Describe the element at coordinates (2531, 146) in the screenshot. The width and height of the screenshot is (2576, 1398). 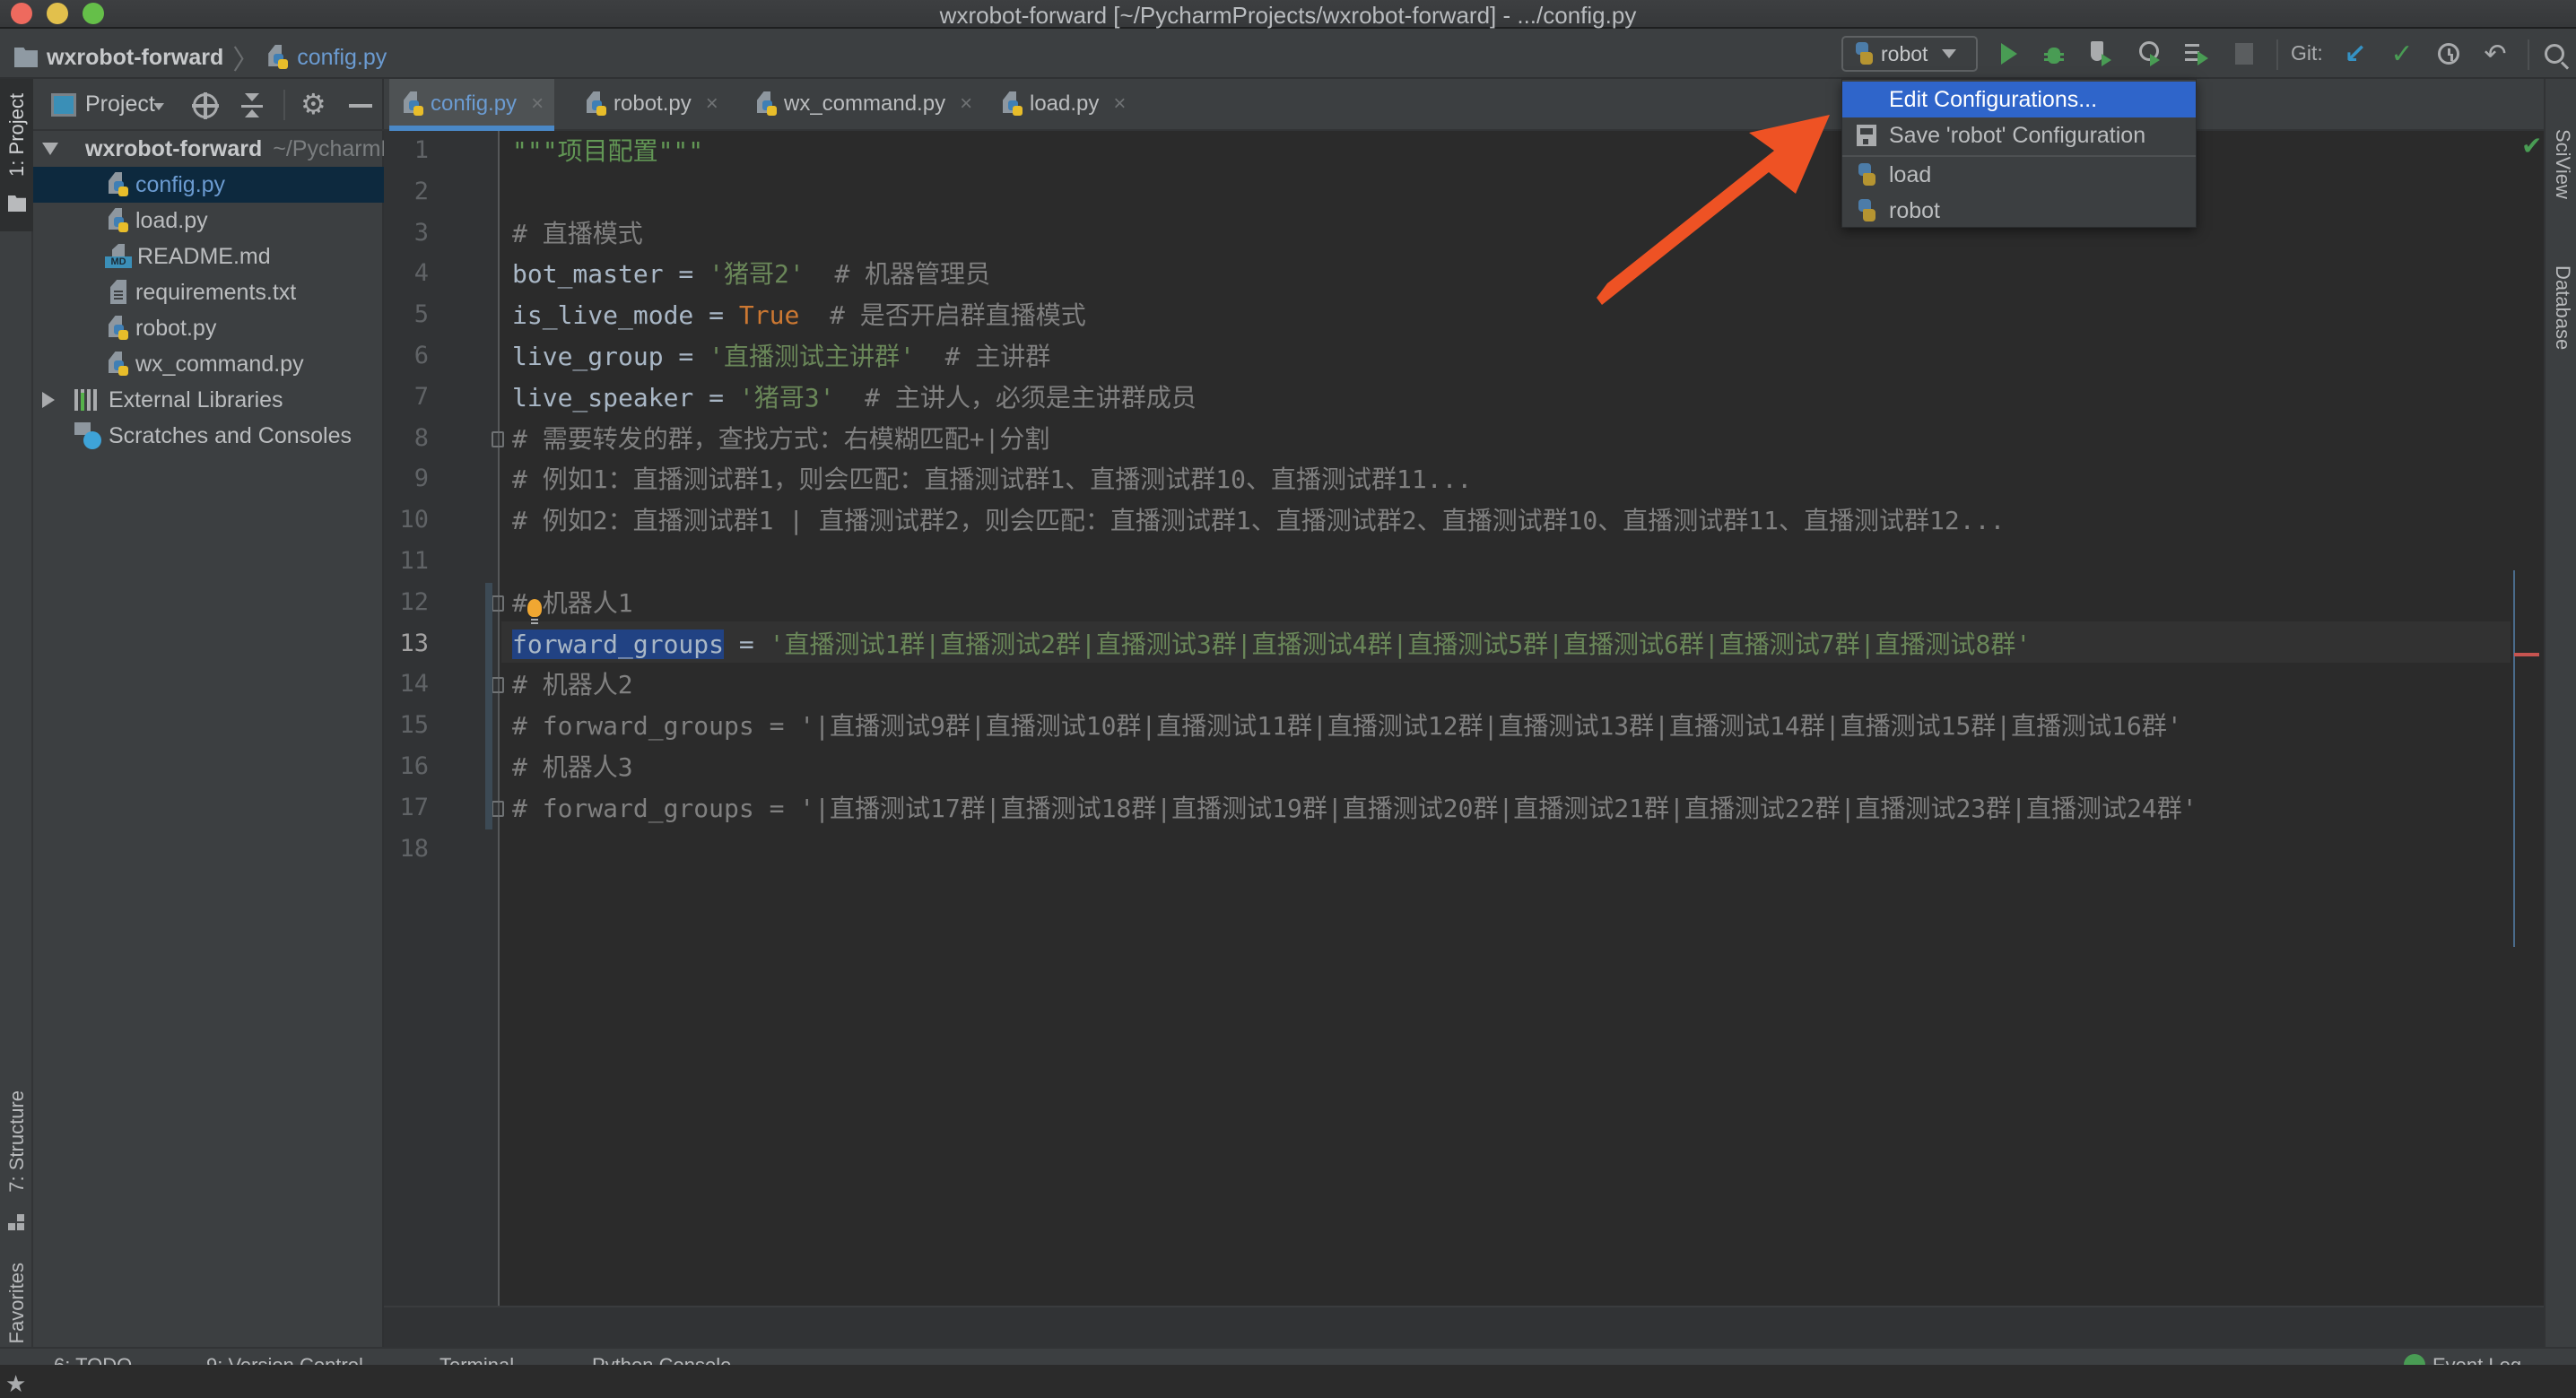
I see `inspection-ok-icon: ✔` at that location.